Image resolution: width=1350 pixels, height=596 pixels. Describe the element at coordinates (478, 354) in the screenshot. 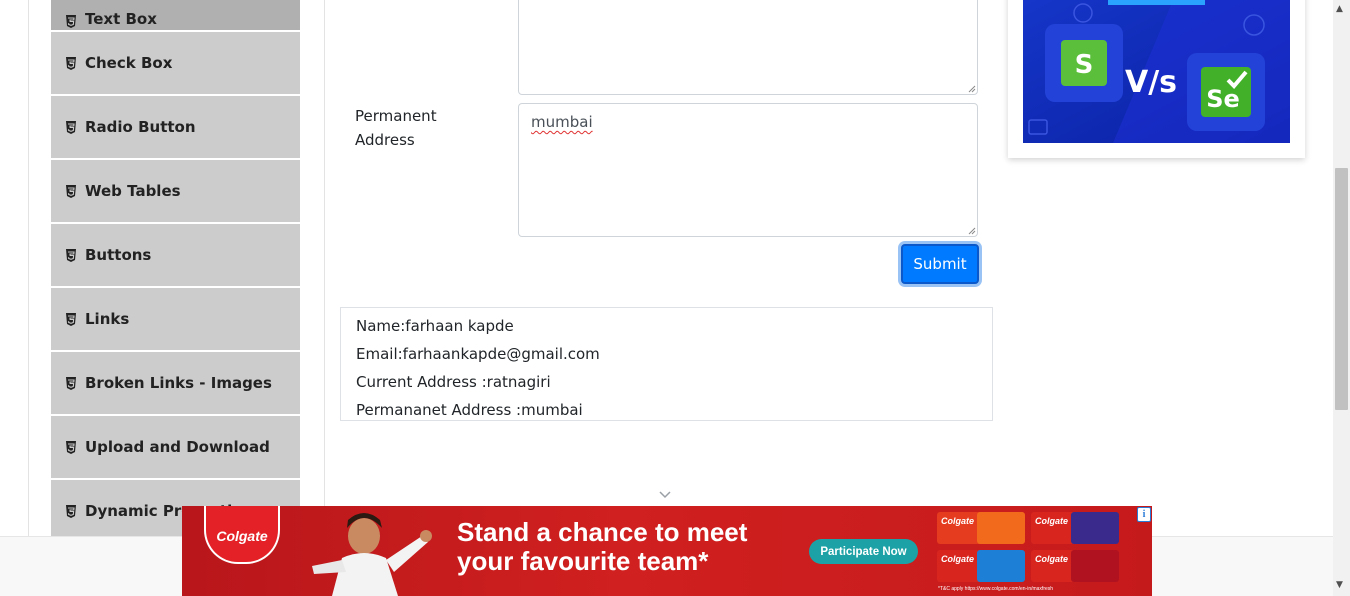

I see `output-email: Email:farhaankapde@gmail.com` at that location.